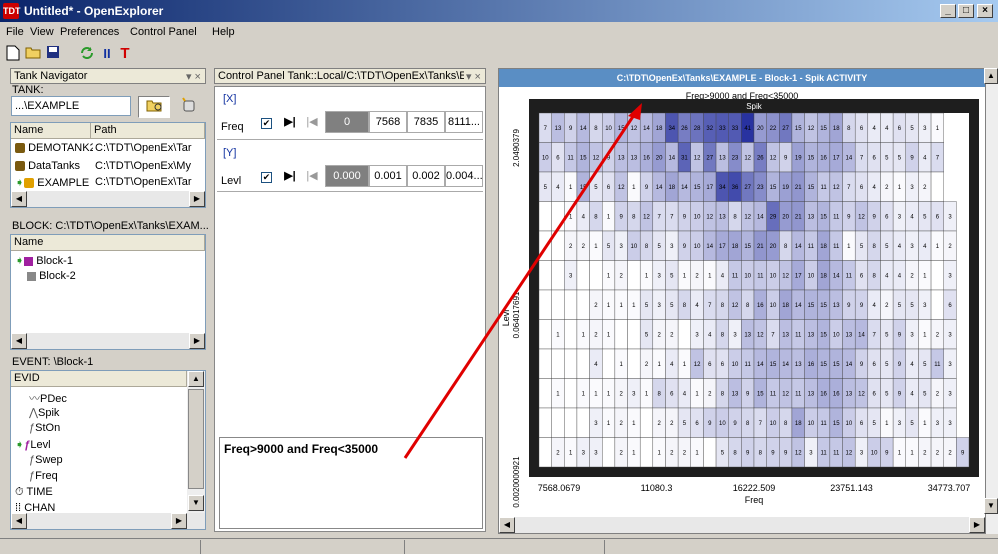 This screenshot has height=554, width=998. What do you see at coordinates (949, 488) in the screenshot?
I see `x-tick-label: 34773.707` at bounding box center [949, 488].